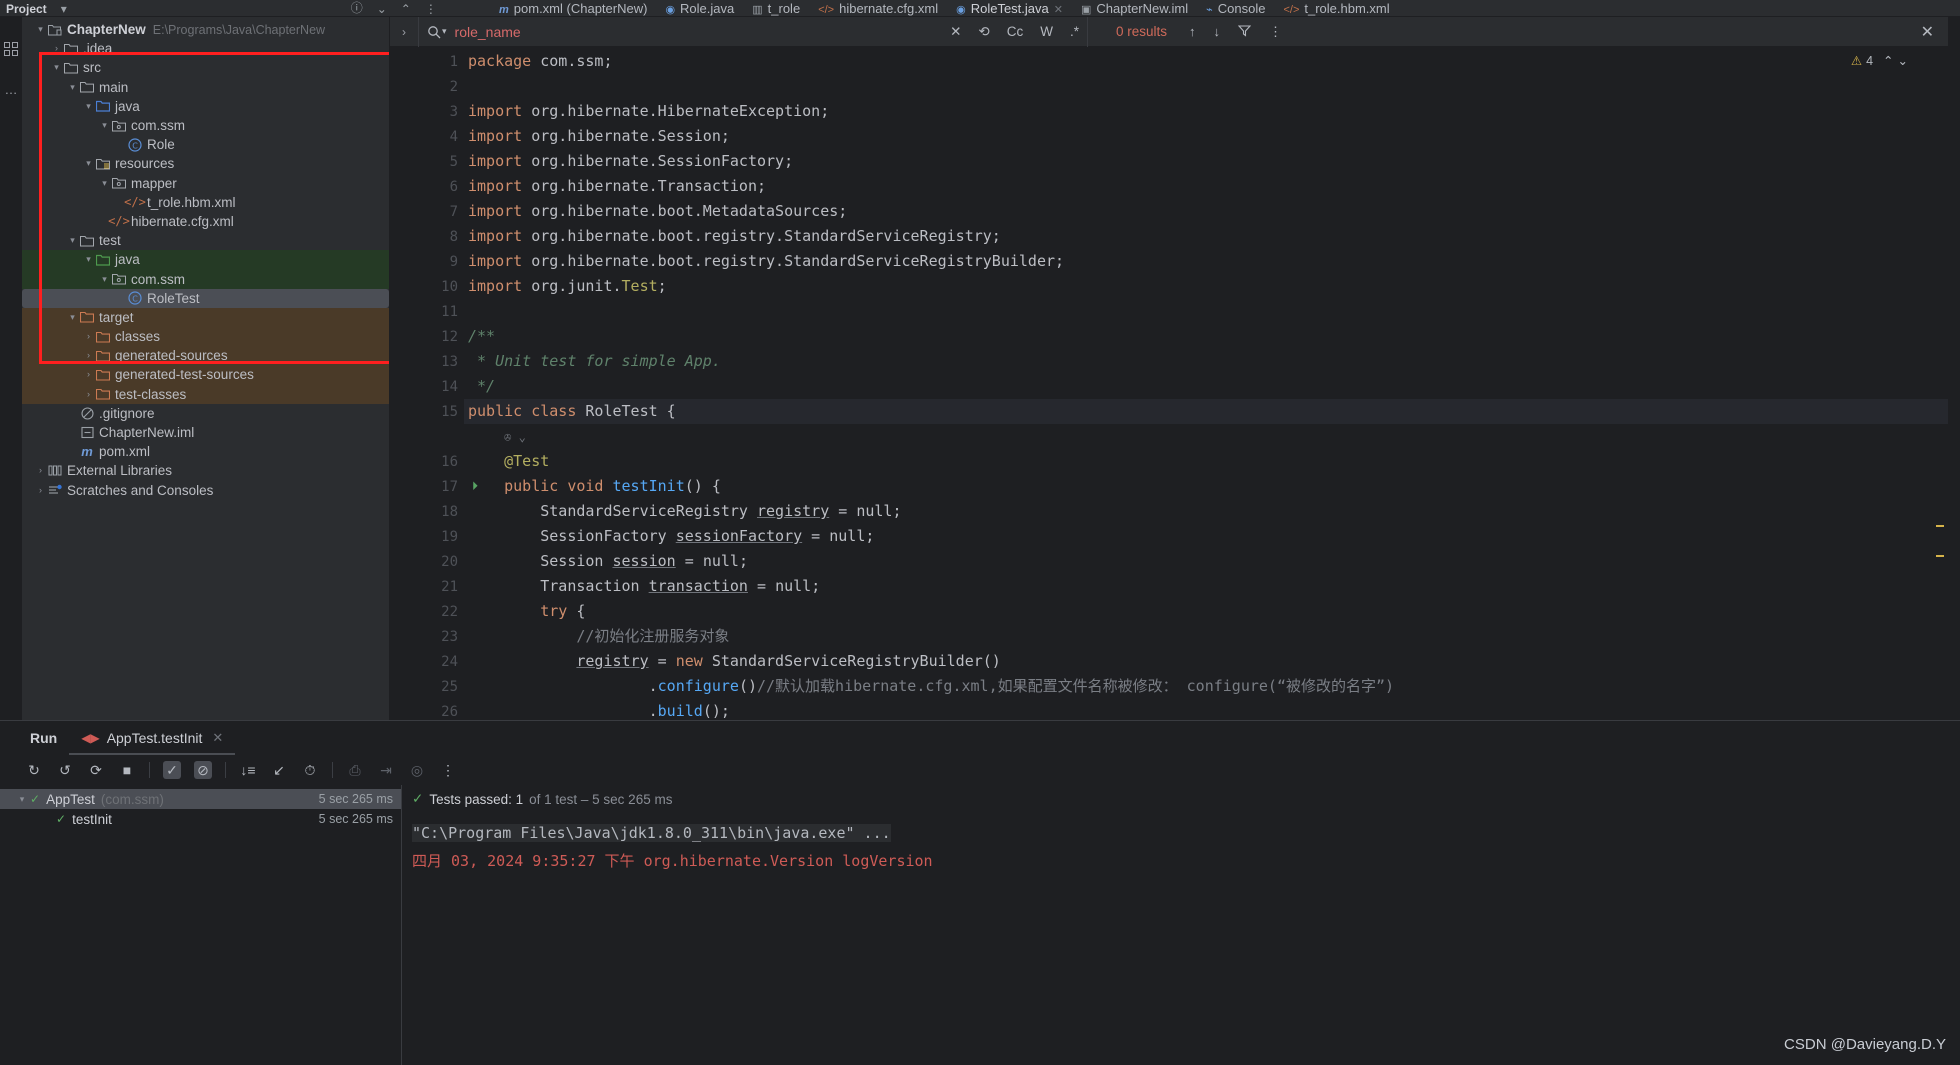 This screenshot has width=1960, height=1065. What do you see at coordinates (65, 770) in the screenshot?
I see `rerun-failed-icon: ↺` at bounding box center [65, 770].